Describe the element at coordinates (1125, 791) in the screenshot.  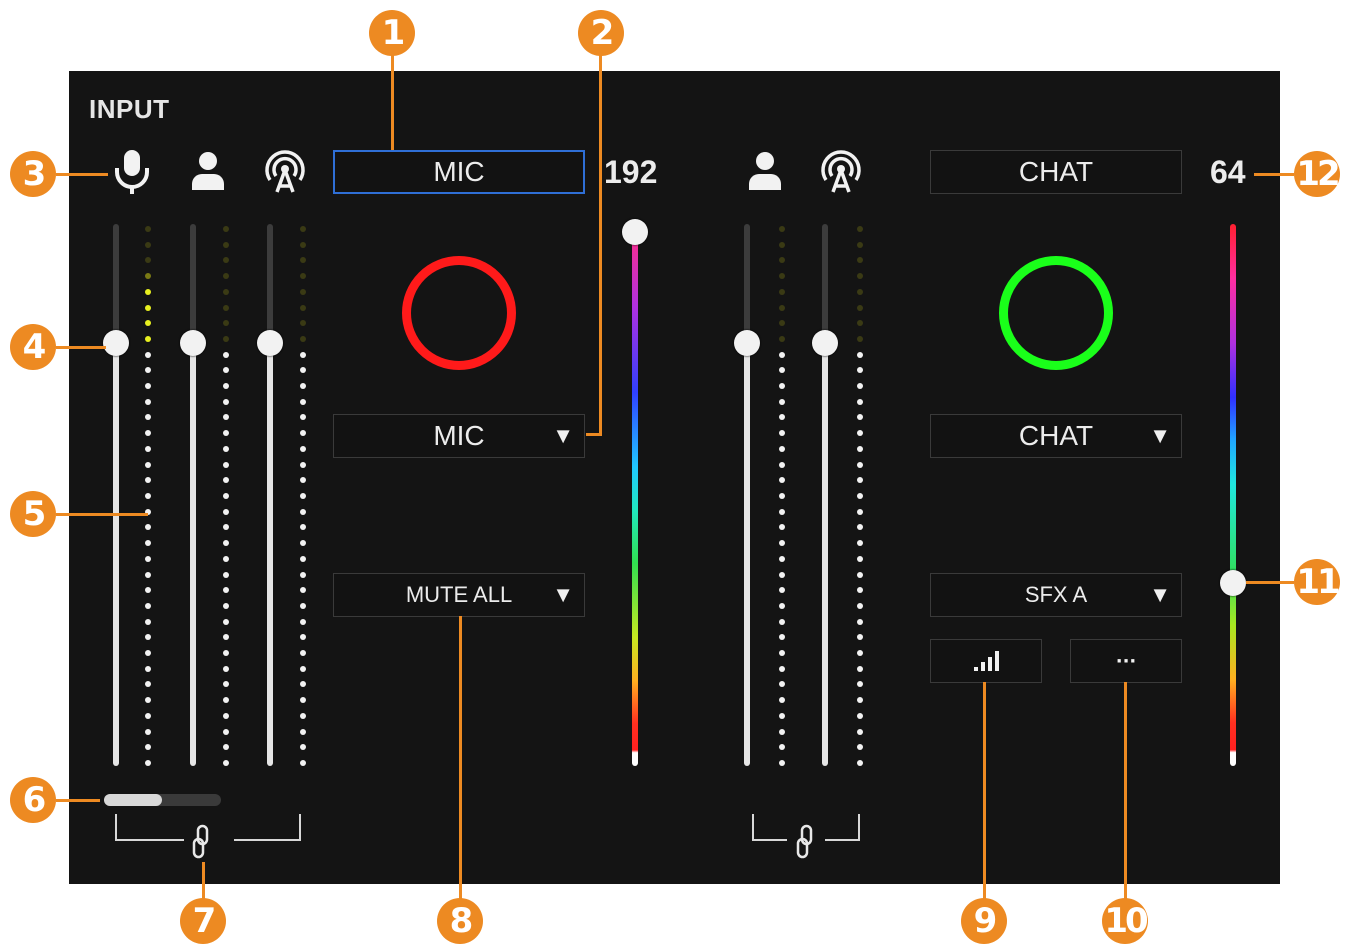
I see `callout-10-line` at that location.